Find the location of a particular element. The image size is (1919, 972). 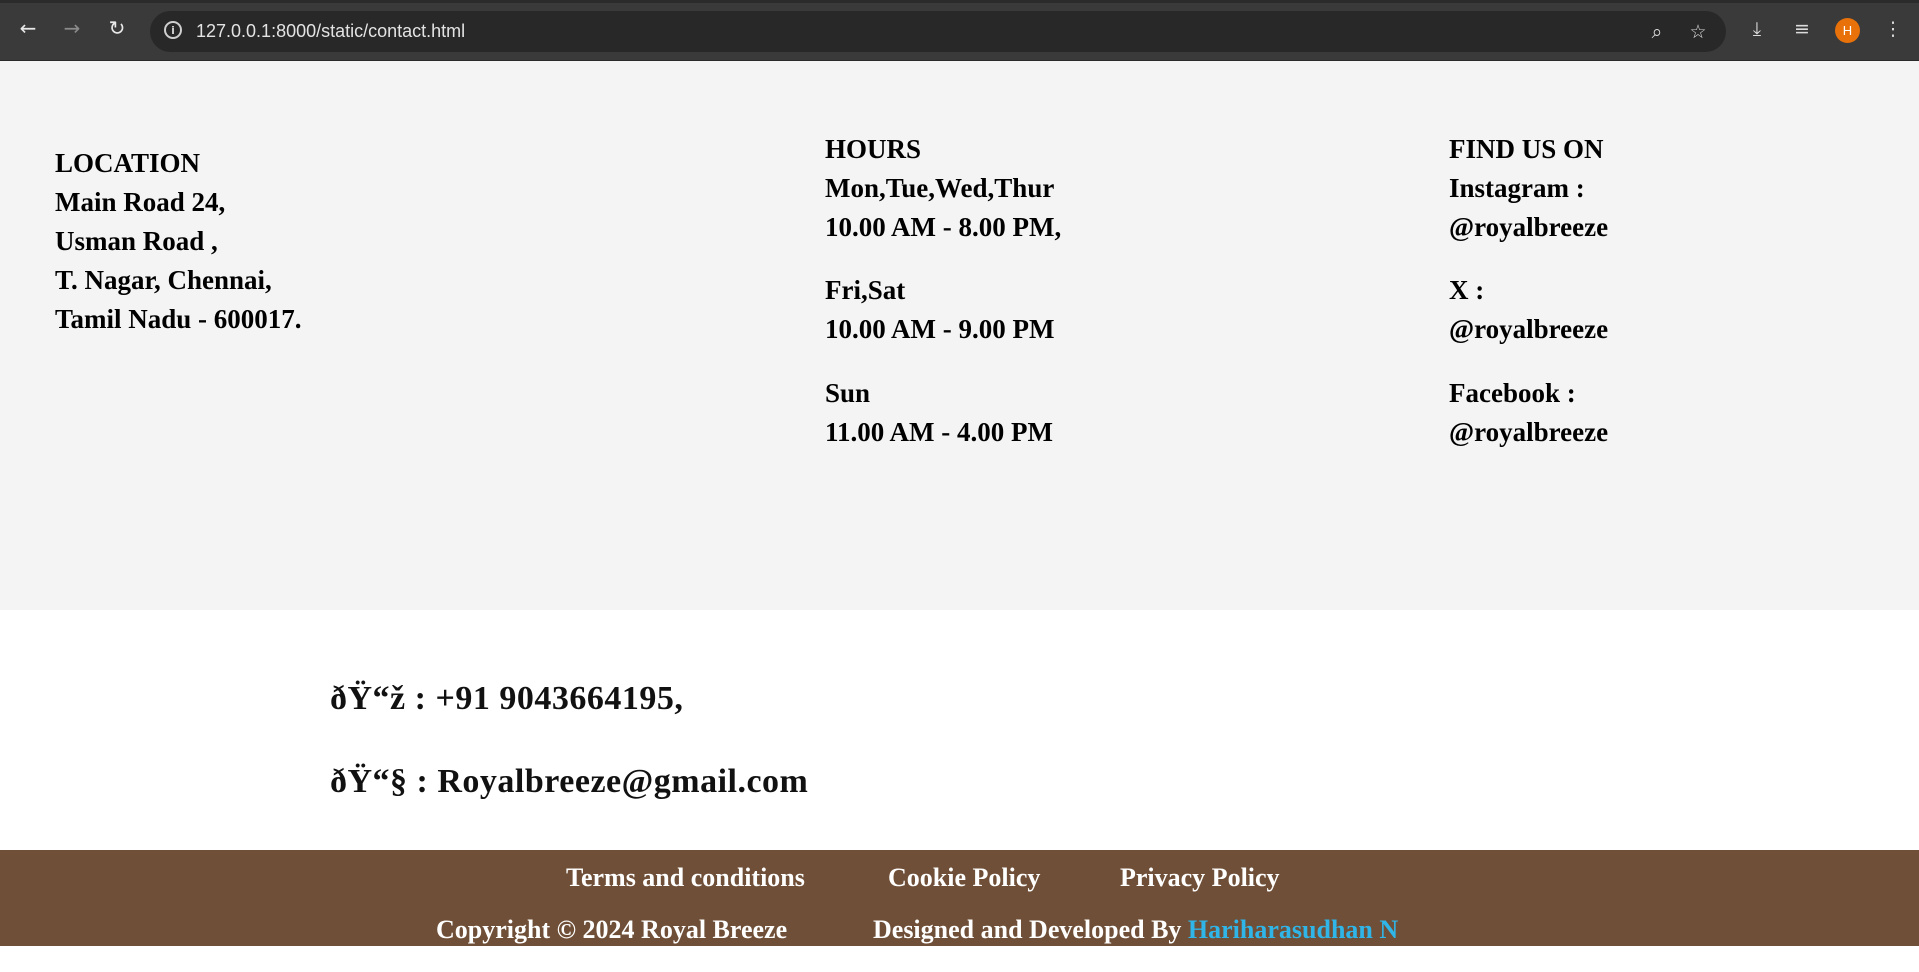

location-heading: LOCATION is located at coordinates (128, 163).